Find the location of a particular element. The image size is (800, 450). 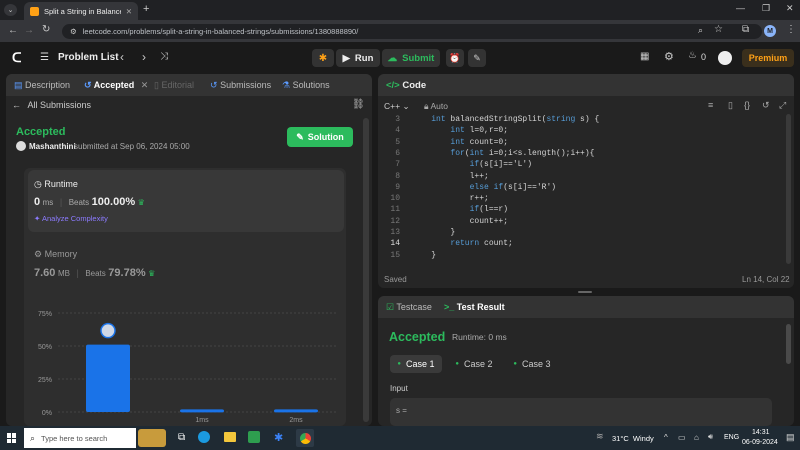

tab-search-button: ⌄ is located at coordinates (10, 10).